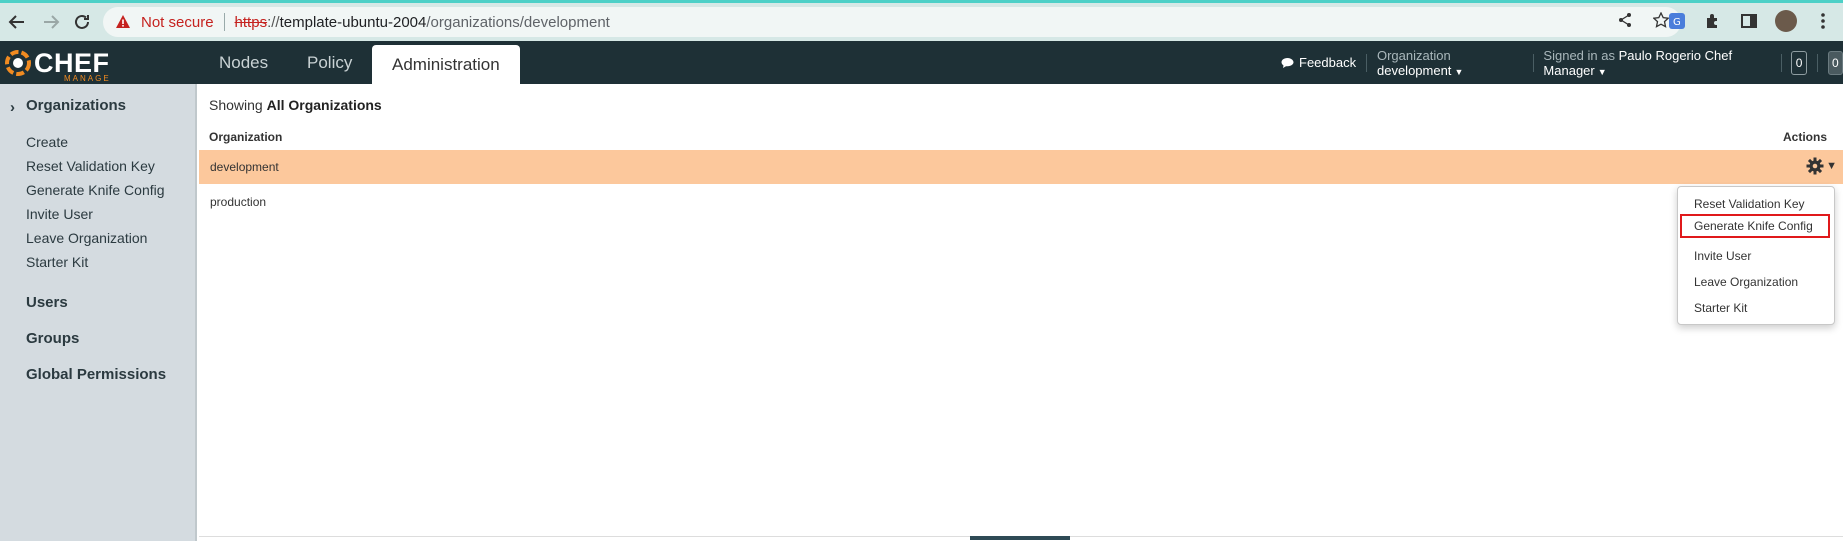 This screenshot has width=1843, height=541. What do you see at coordinates (47, 302) in the screenshot?
I see `sidebar-heading-users: Users` at bounding box center [47, 302].